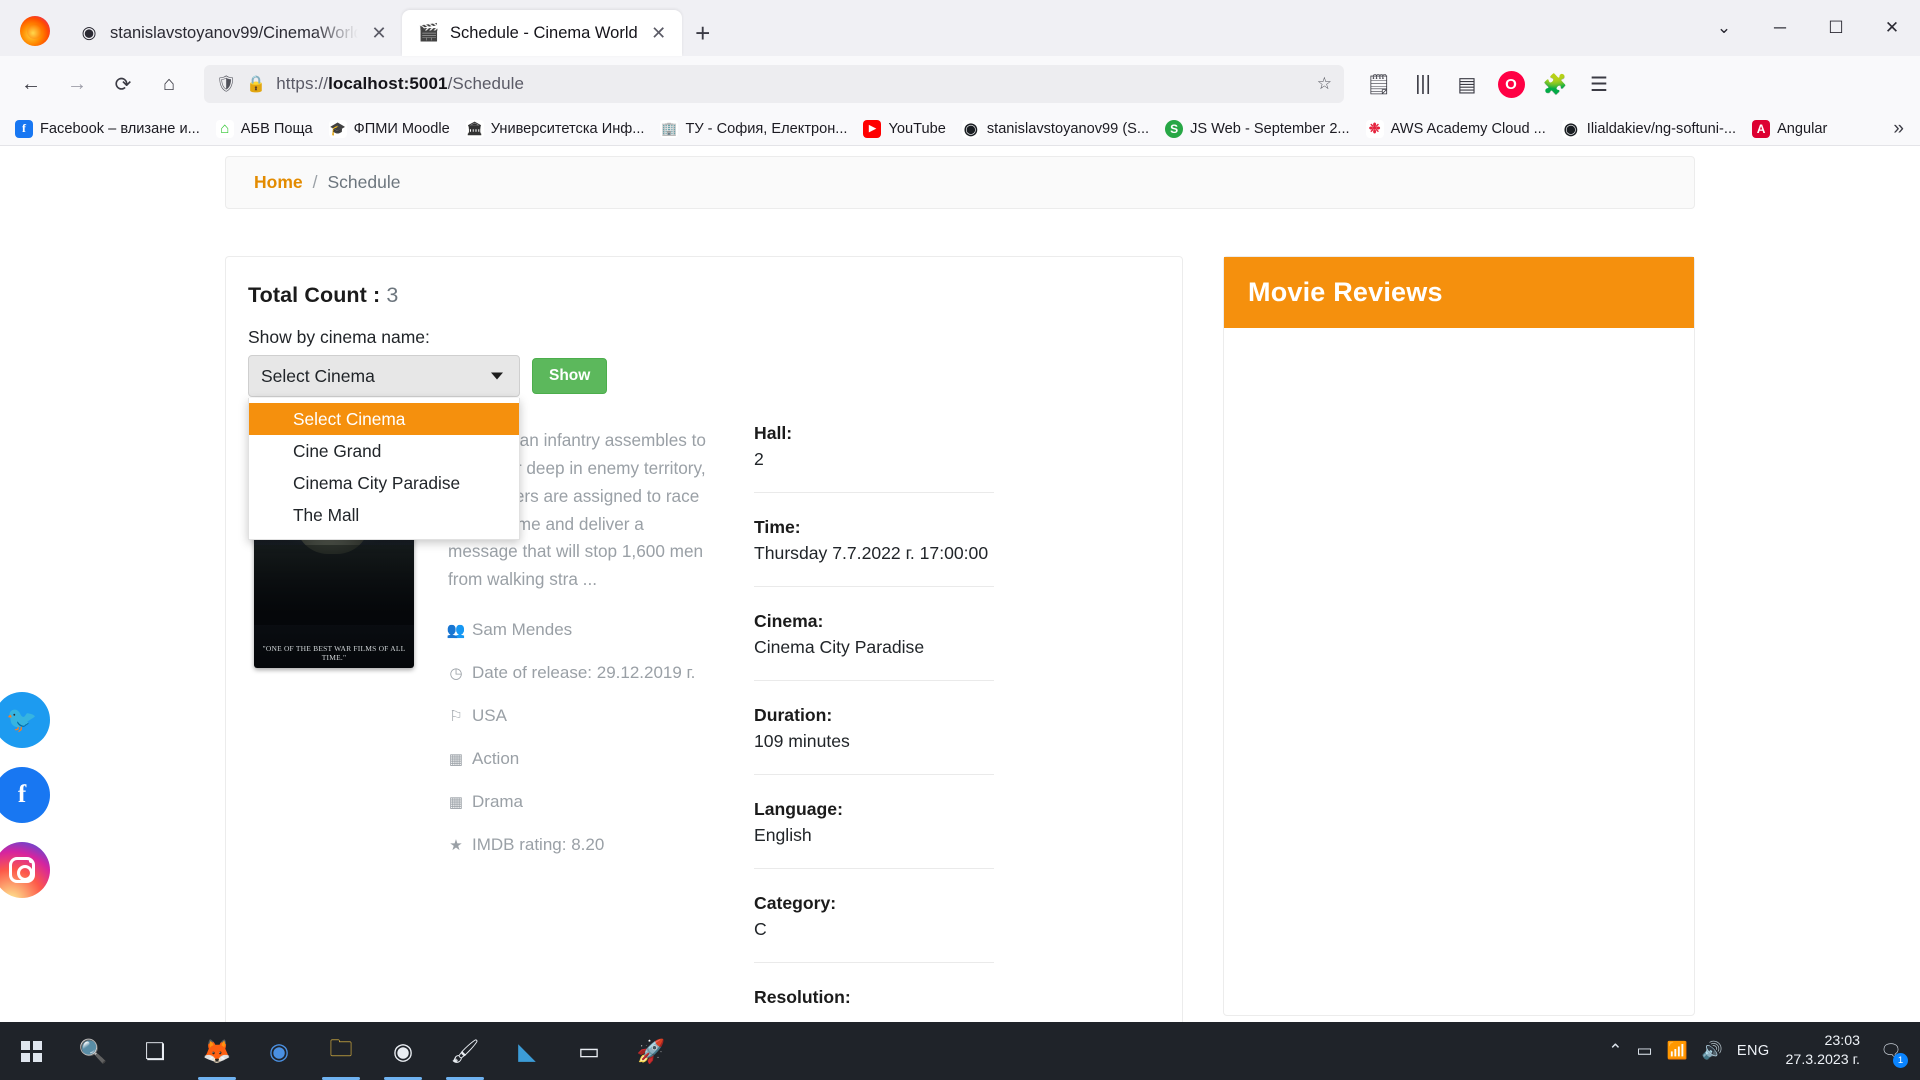 This screenshot has width=1920, height=1080. Describe the element at coordinates (384, 376) in the screenshot. I see `cinema-select: Select Cinema` at that location.